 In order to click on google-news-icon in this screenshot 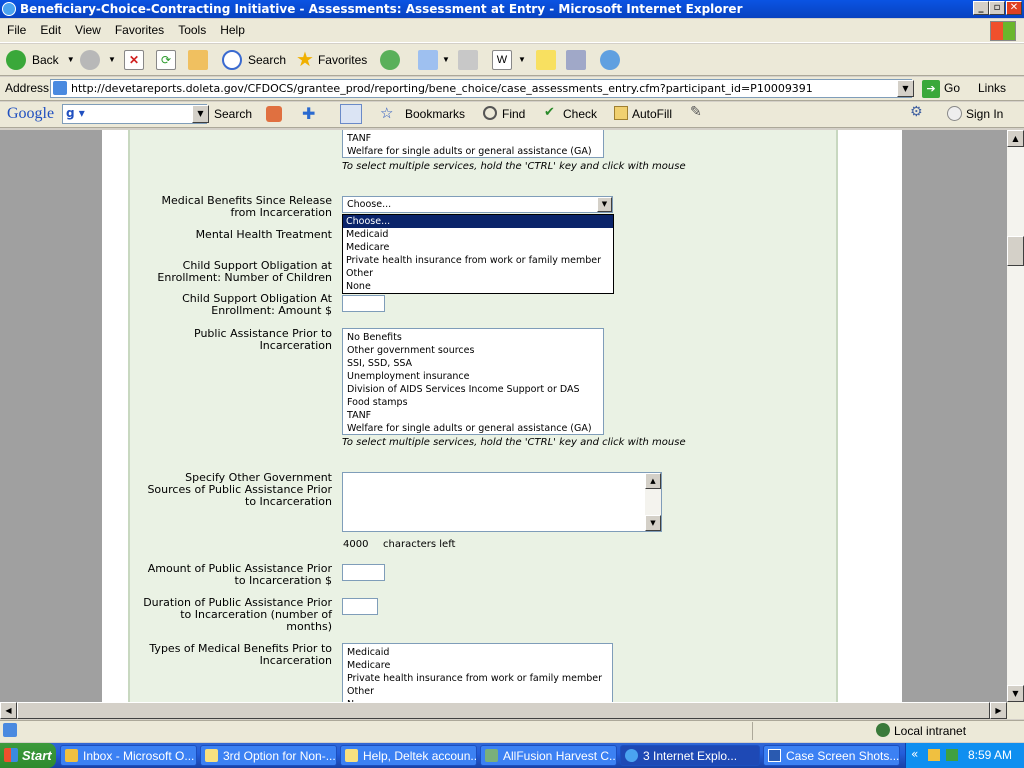, I will do `click(274, 114)`.